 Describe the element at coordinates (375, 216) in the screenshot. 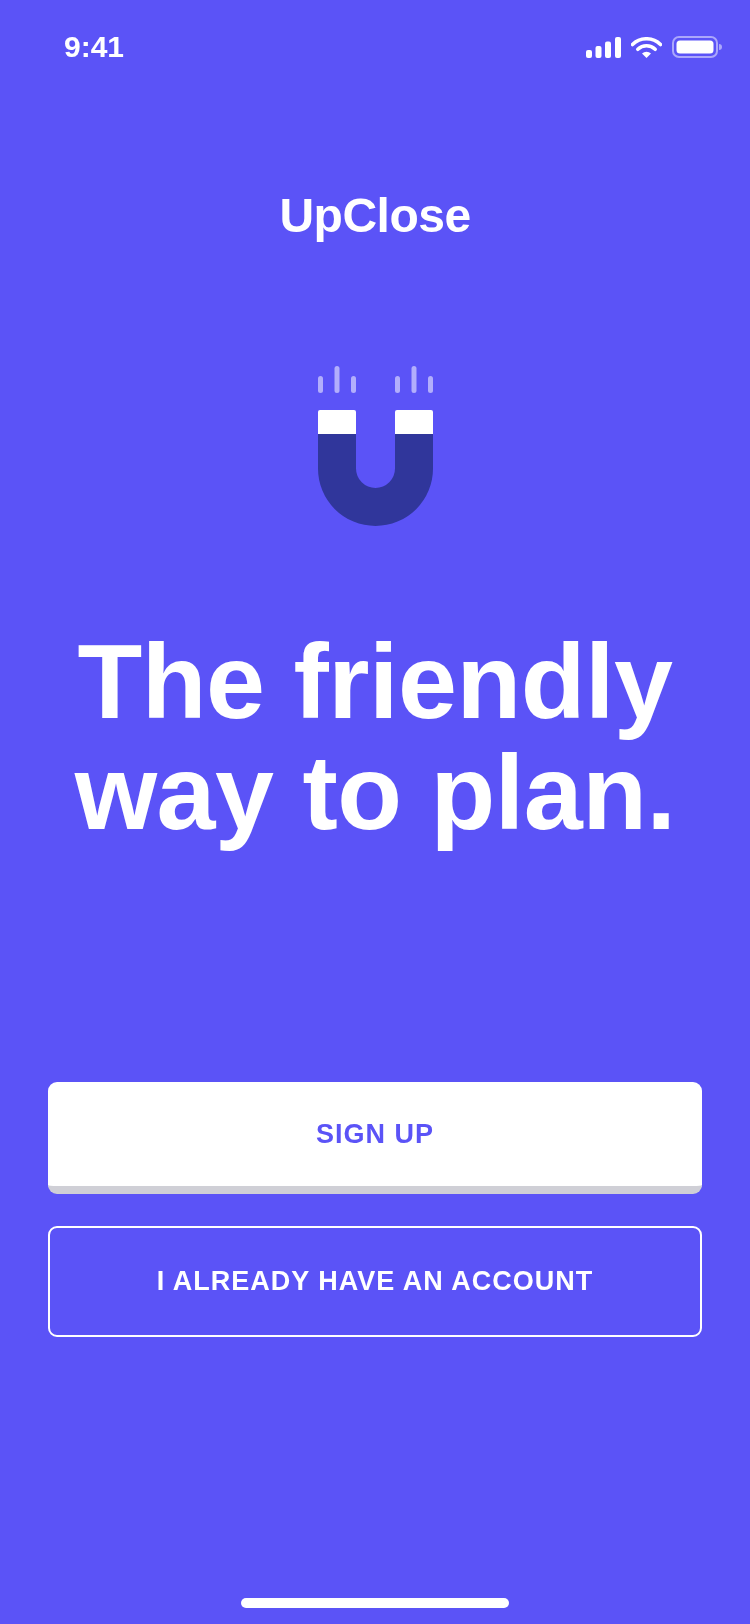

I see `app-logo: UpClose` at that location.